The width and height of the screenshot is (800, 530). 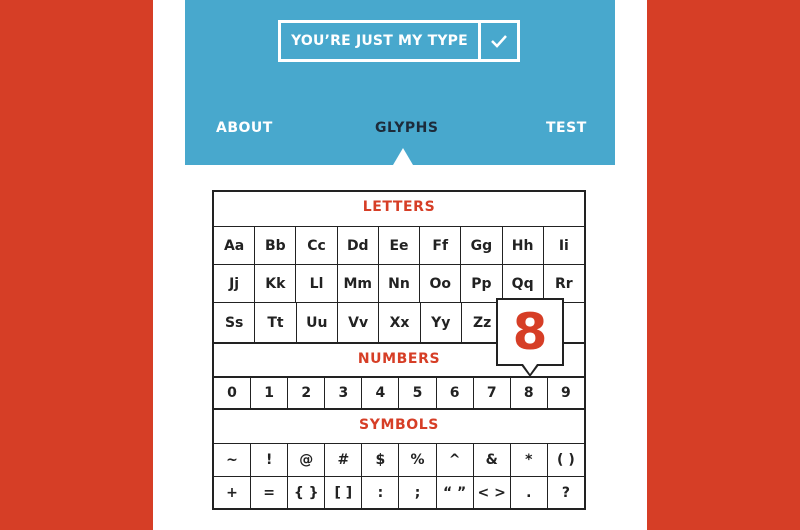 I want to click on glyph-cell: ., so click(x=528, y=492).